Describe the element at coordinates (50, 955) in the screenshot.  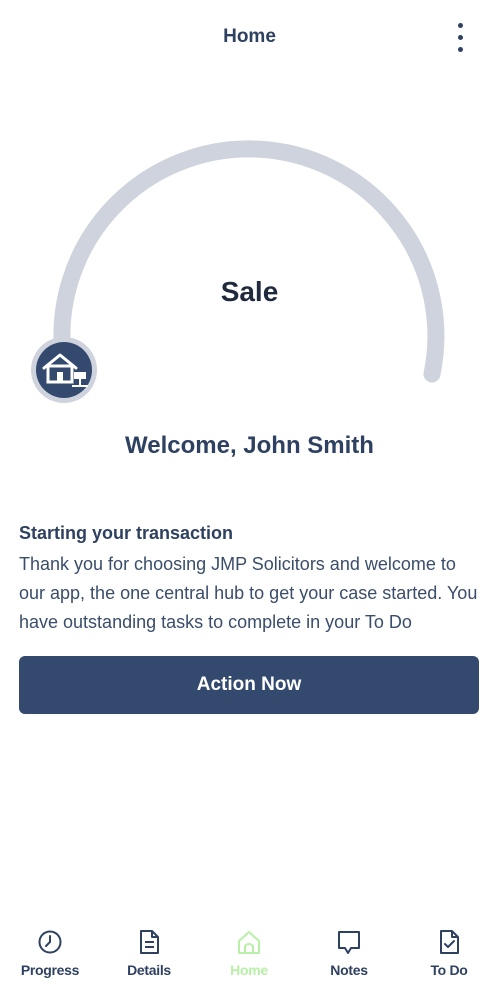
I see `nav-item-progress: Progress` at that location.